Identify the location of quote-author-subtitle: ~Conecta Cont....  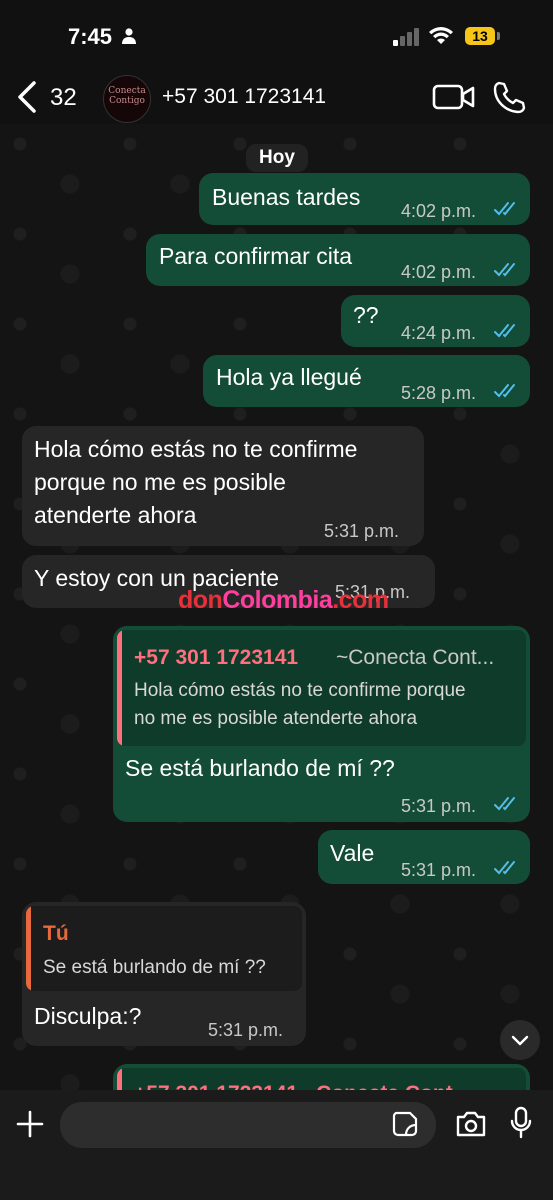
(415, 657).